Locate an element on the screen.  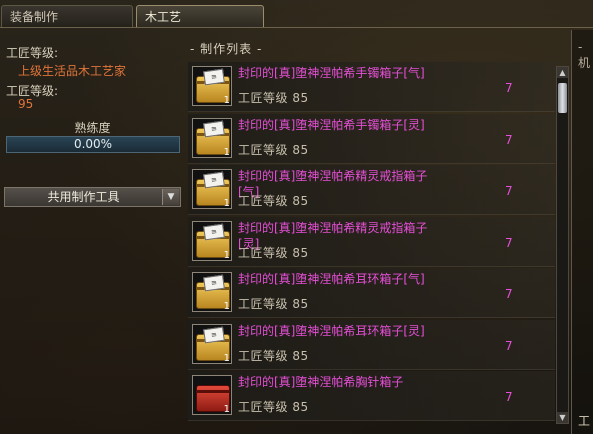
craft-list-item: ≡ 1 封印的[真]堕神涅帕希手镯箱子[气] 工匠等级 85 7 is located at coordinates (371, 87).